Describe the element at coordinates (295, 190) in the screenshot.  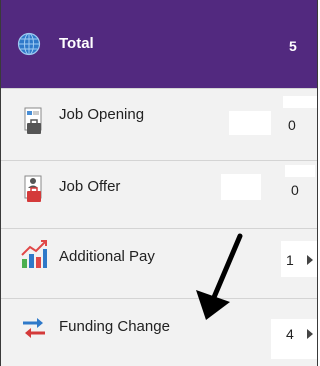
I see `job-offer-count: 0` at that location.